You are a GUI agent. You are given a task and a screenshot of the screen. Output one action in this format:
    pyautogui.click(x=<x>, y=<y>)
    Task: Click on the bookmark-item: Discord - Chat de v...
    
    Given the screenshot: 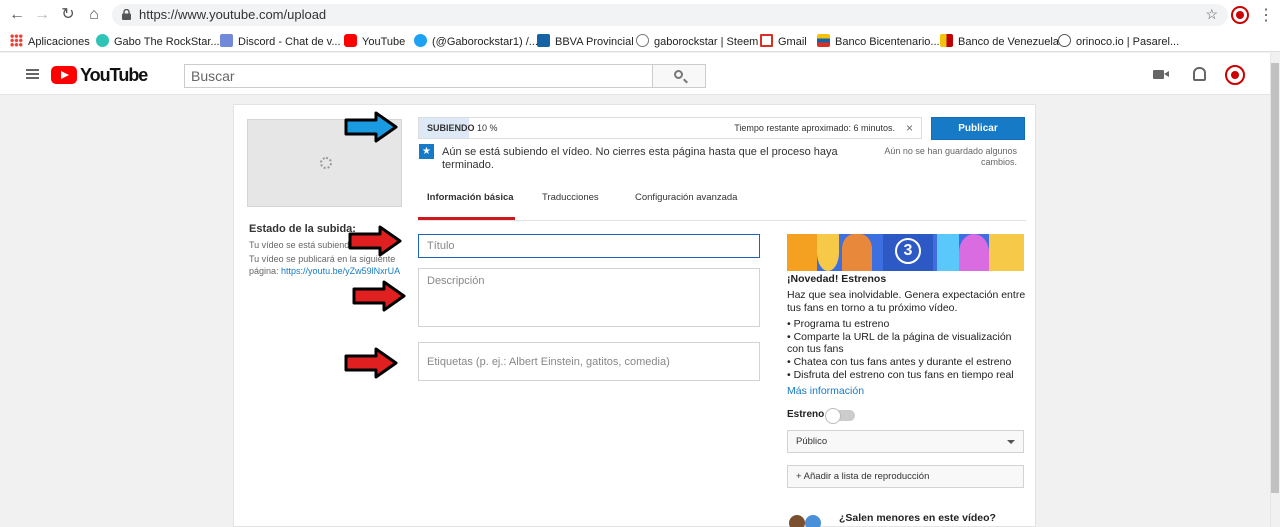 What is the action you would take?
    pyautogui.click(x=280, y=41)
    